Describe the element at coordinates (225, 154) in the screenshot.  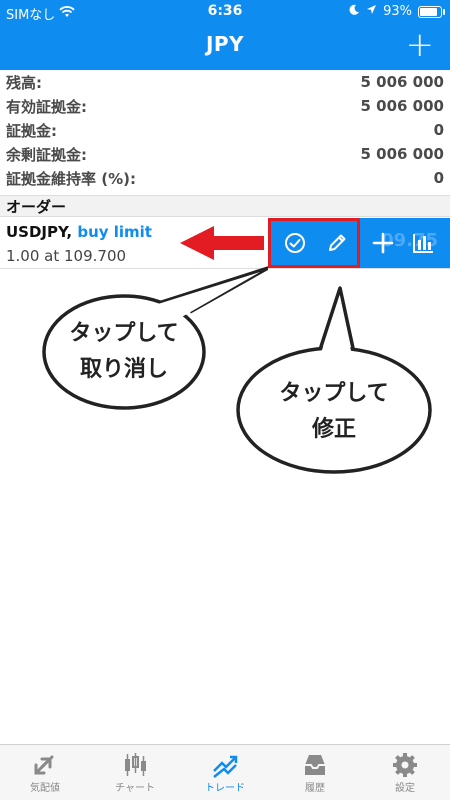
I see `summary-row-free-margin: 余剰証拠金: 5 006 000` at that location.